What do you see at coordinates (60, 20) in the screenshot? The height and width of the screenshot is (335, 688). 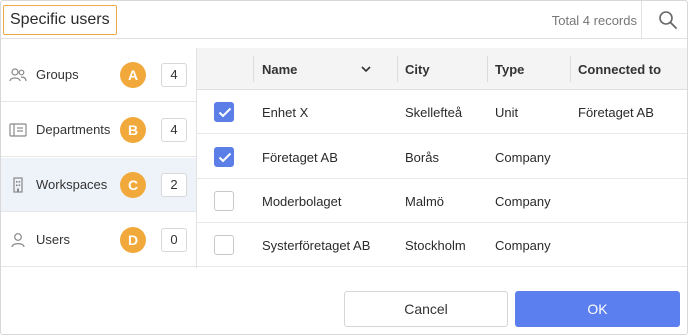 I see `dialog-title: Specific users` at bounding box center [60, 20].